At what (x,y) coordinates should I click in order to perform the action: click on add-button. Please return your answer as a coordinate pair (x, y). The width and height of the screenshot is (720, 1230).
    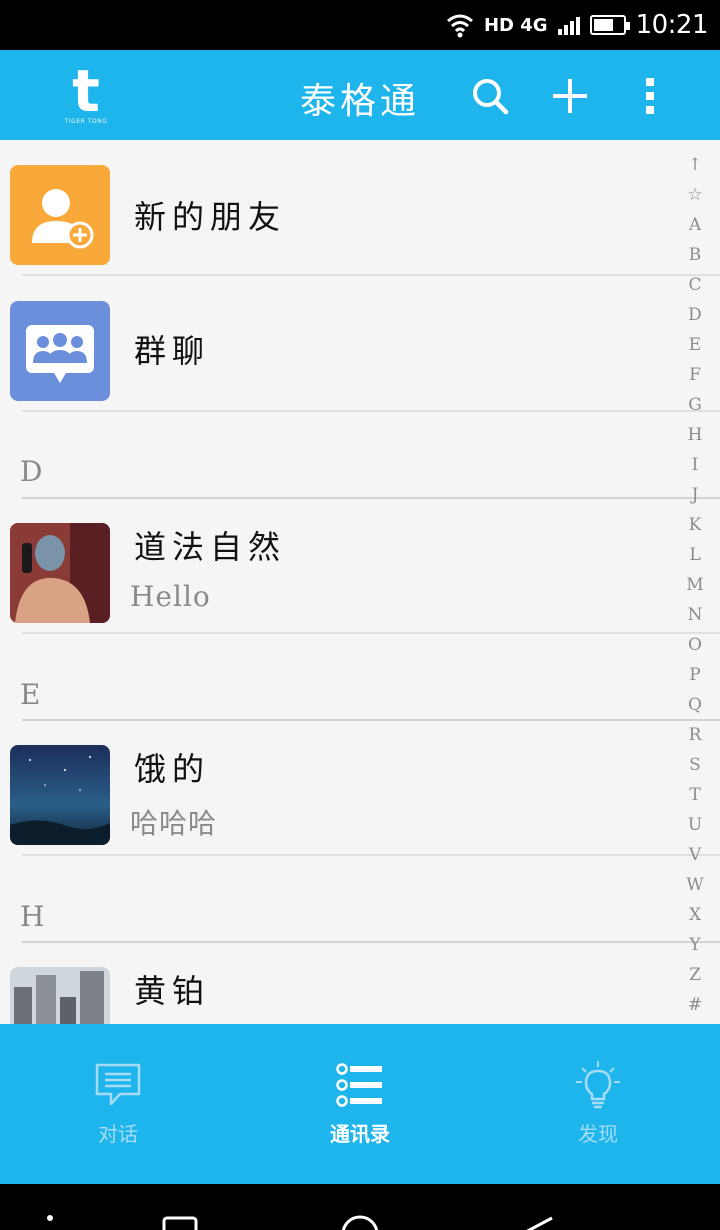
    Looking at the image, I should click on (570, 96).